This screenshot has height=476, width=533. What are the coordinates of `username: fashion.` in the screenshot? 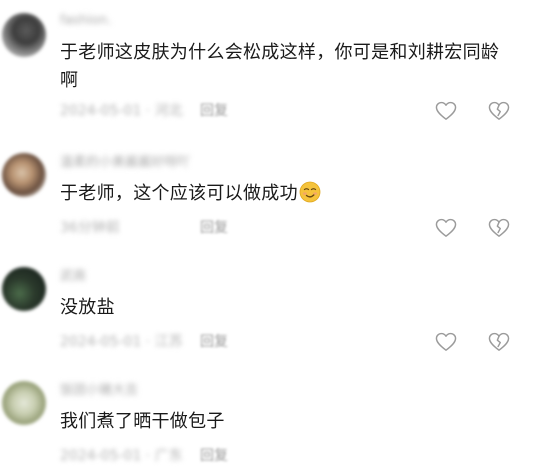 It's located at (86, 21).